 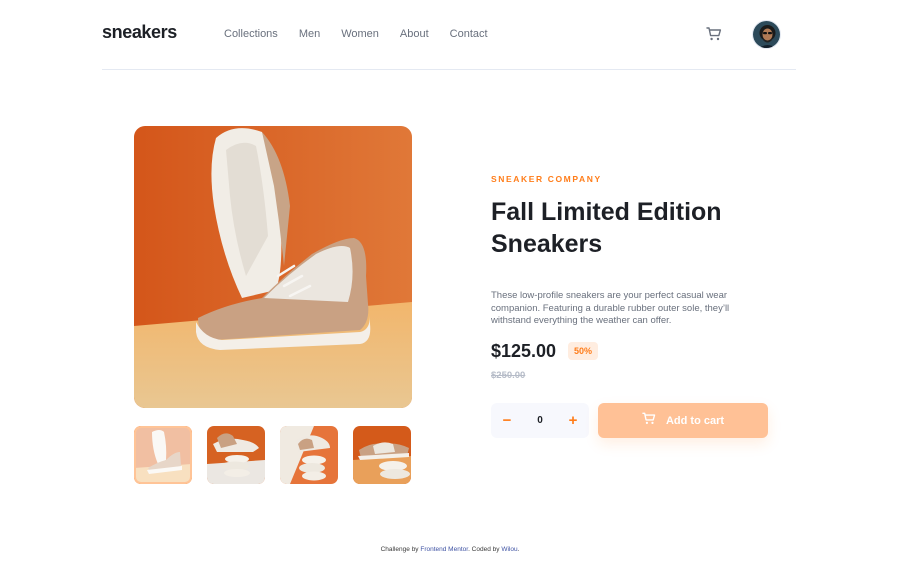 I want to click on nav-link-women: Women, so click(x=360, y=34).